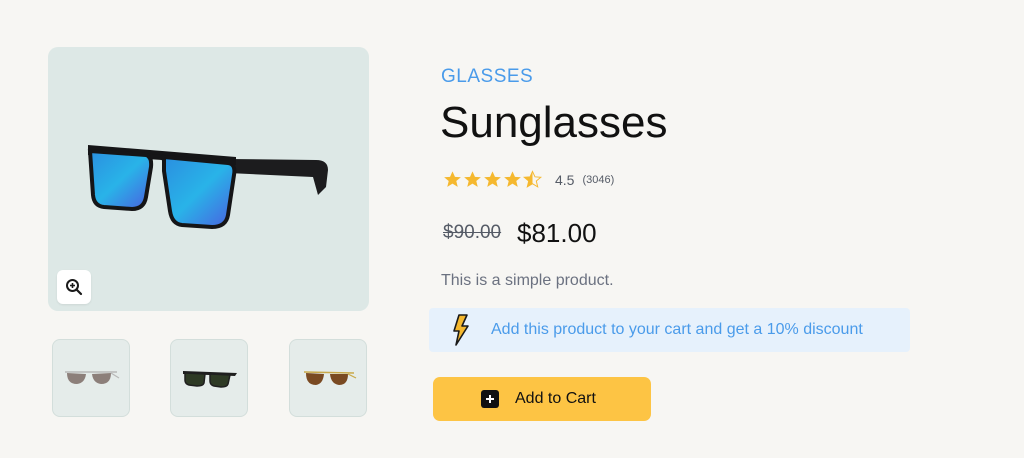 Image resolution: width=1024 pixels, height=458 pixels. I want to click on rating-value: 4.5, so click(565, 179).